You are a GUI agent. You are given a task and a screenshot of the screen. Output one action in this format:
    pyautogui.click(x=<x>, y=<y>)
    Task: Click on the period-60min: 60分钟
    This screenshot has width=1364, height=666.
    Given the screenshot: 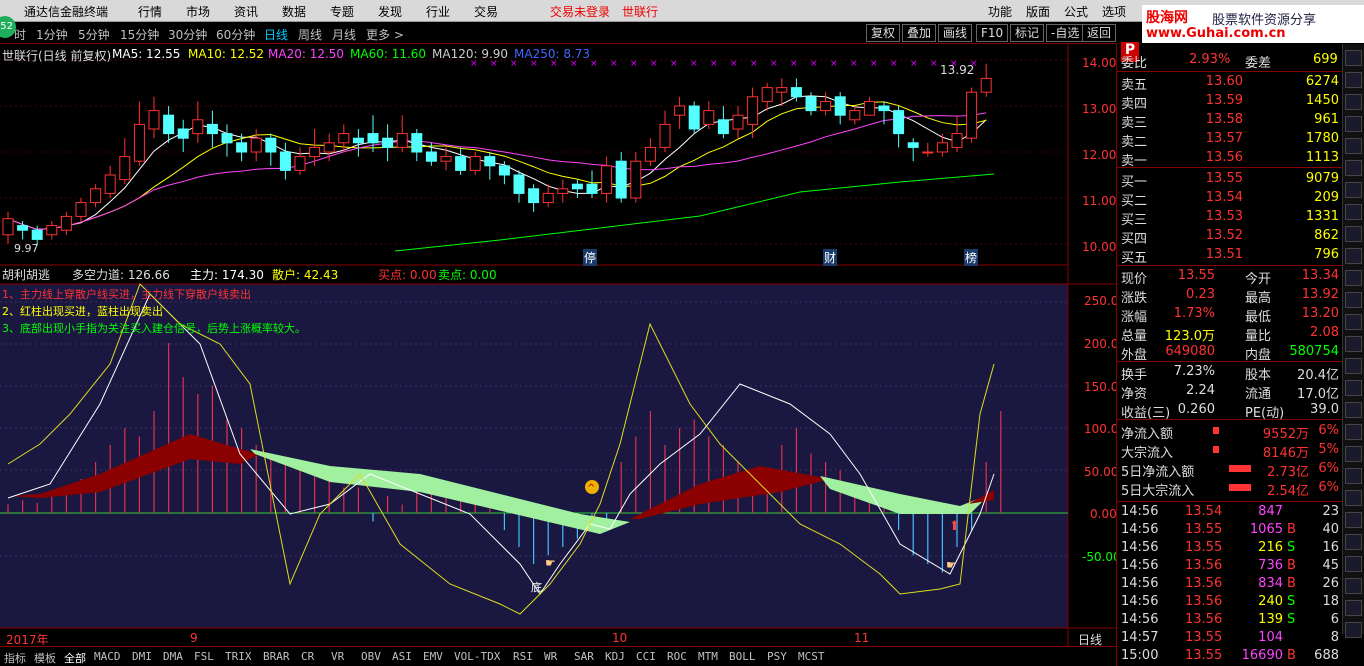 What is the action you would take?
    pyautogui.click(x=235, y=34)
    